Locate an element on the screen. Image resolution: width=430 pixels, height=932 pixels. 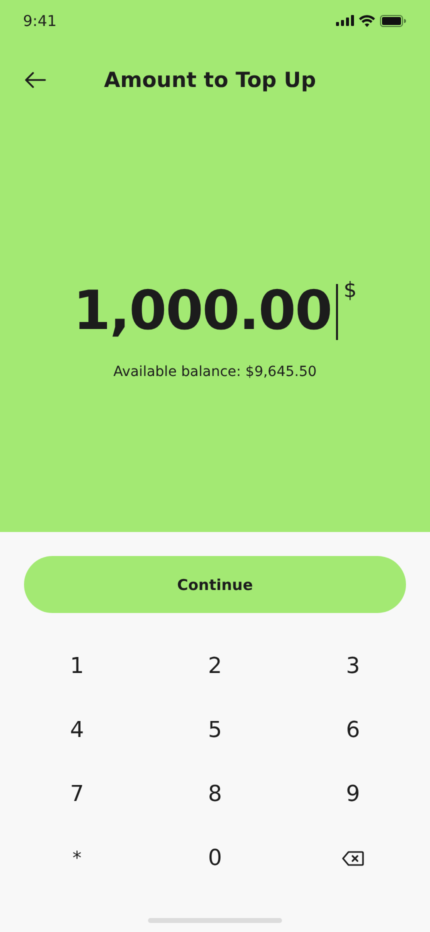
status-time: 9:41 is located at coordinates (40, 21).